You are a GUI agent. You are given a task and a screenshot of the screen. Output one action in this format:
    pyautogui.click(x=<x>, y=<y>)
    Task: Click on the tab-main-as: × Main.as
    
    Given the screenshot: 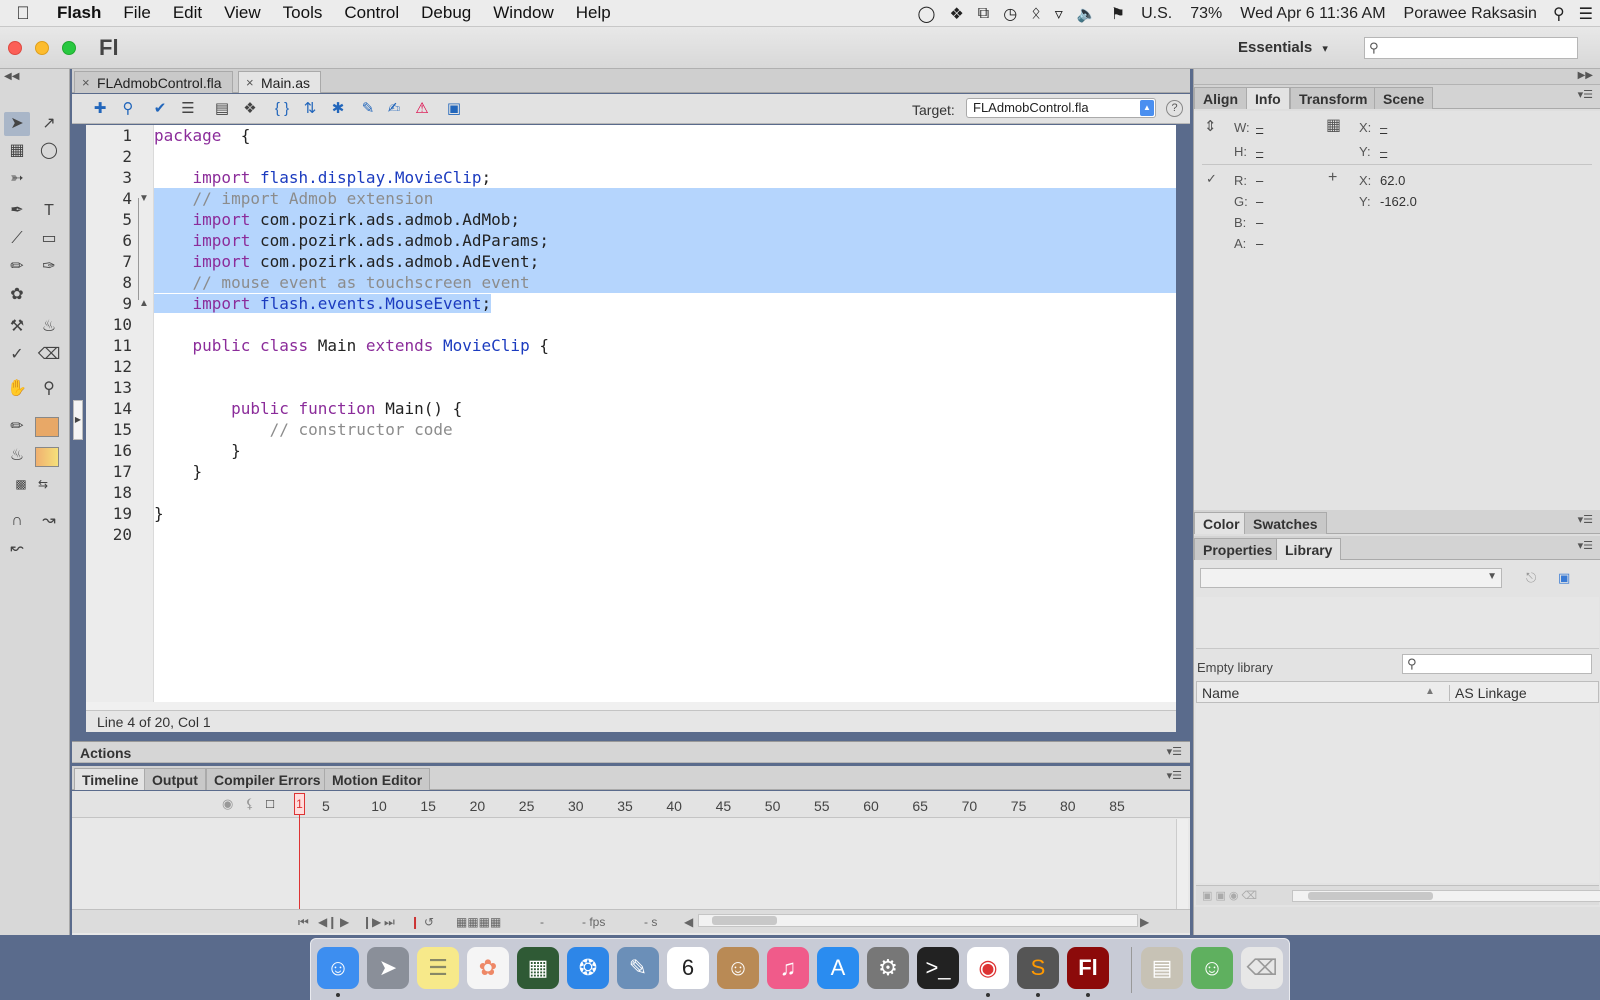 What is the action you would take?
    pyautogui.click(x=280, y=82)
    